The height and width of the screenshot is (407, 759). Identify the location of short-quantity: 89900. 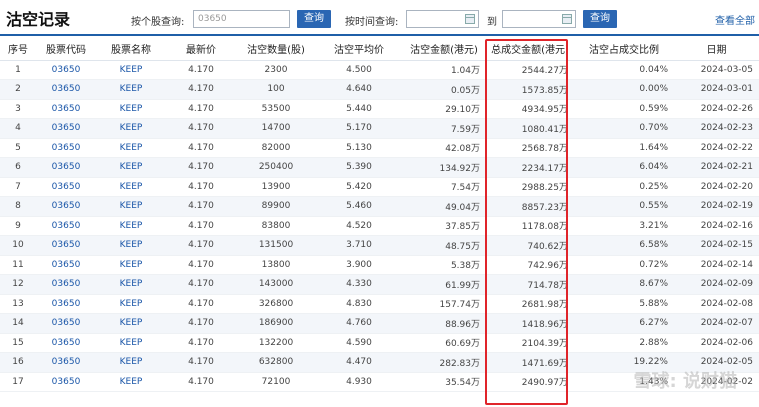
(276, 206).